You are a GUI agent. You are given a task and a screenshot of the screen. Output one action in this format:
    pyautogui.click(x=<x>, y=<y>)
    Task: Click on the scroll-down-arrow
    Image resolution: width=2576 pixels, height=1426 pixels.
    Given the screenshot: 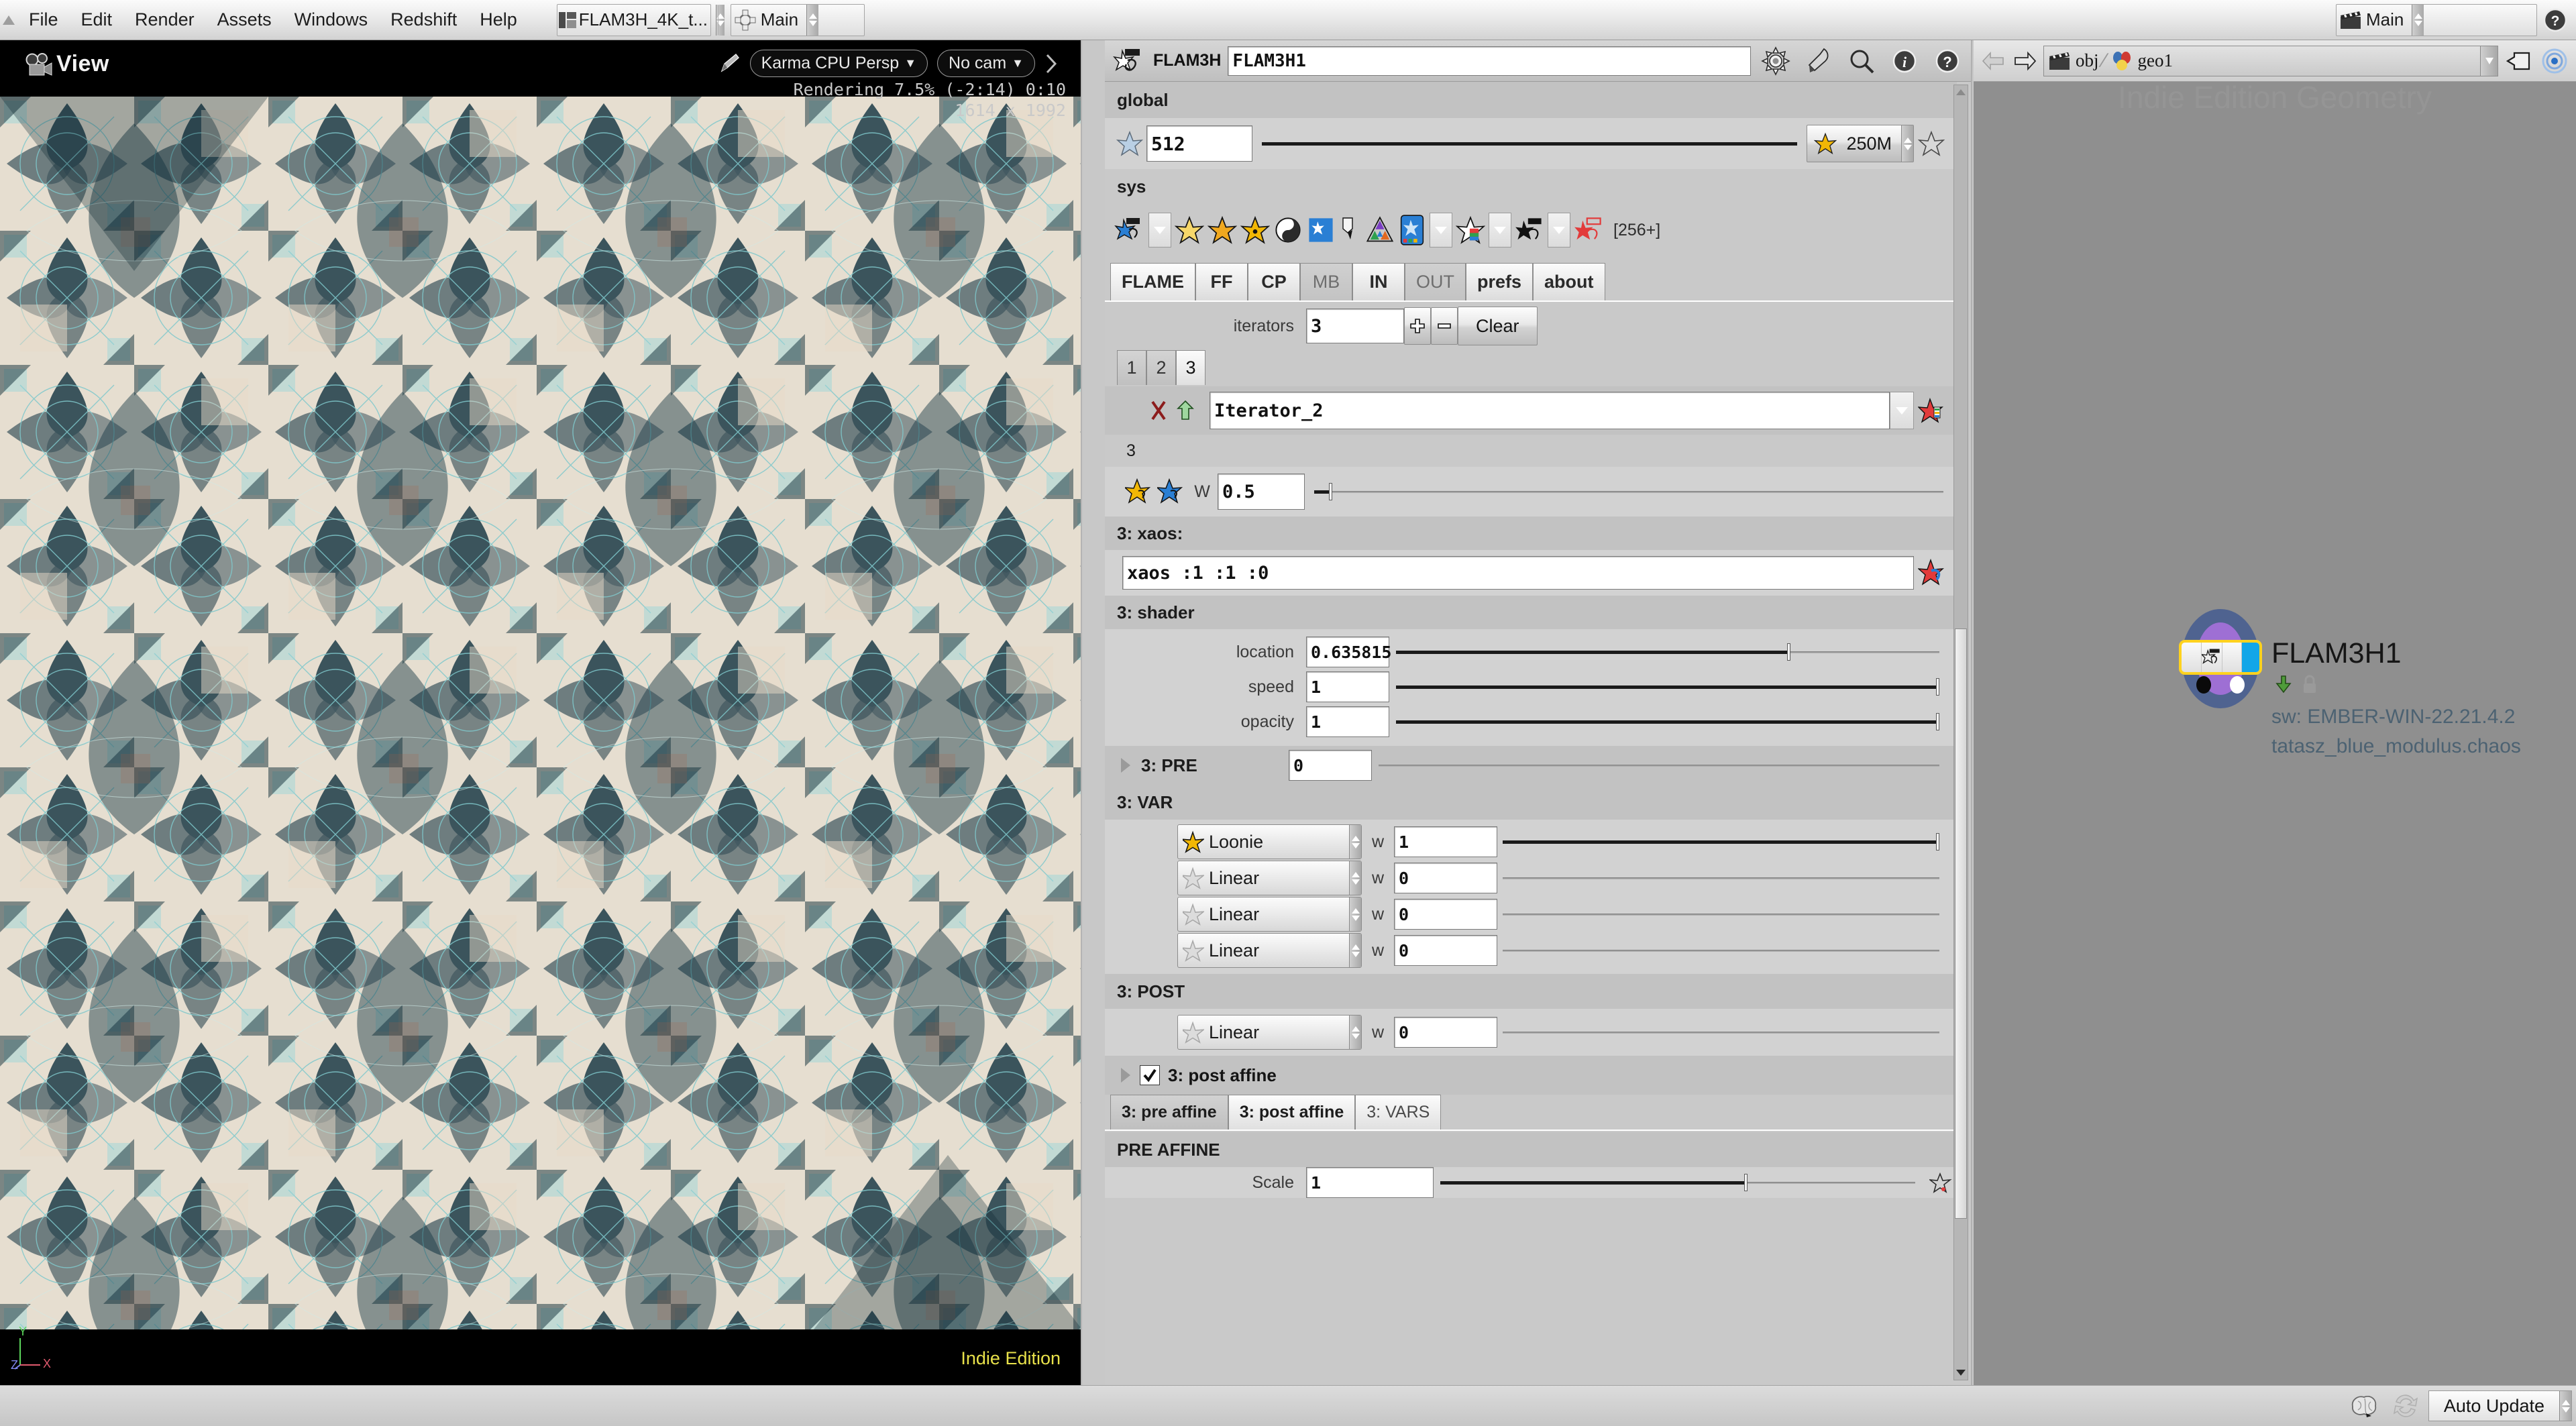 What is the action you would take?
    pyautogui.click(x=1961, y=1373)
    